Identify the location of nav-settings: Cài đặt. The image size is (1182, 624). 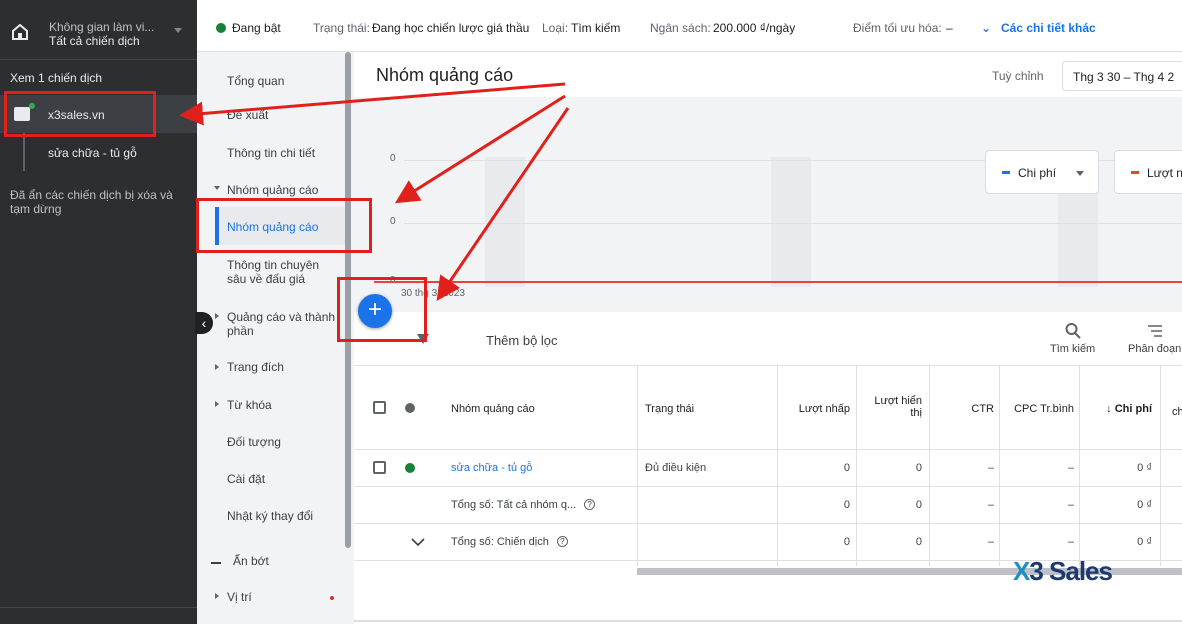
(246, 479).